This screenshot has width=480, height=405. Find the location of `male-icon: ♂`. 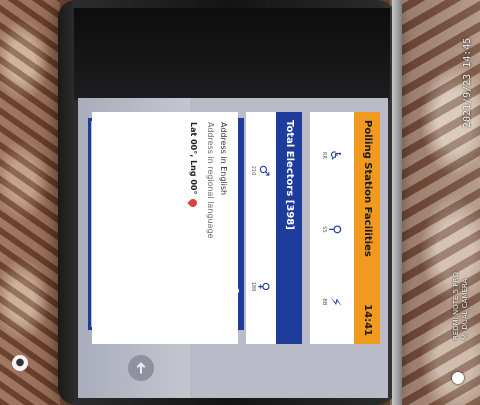

male-icon: ♂ is located at coordinates (264, 170).